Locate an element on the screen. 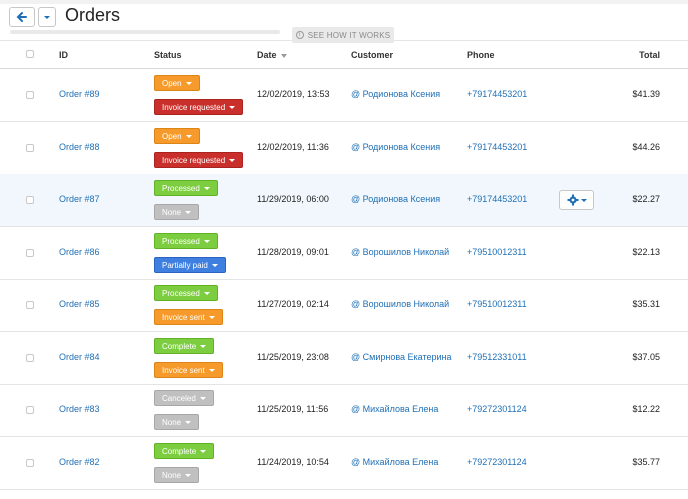 The image size is (688, 499). nav-dropdown-button is located at coordinates (47, 17).